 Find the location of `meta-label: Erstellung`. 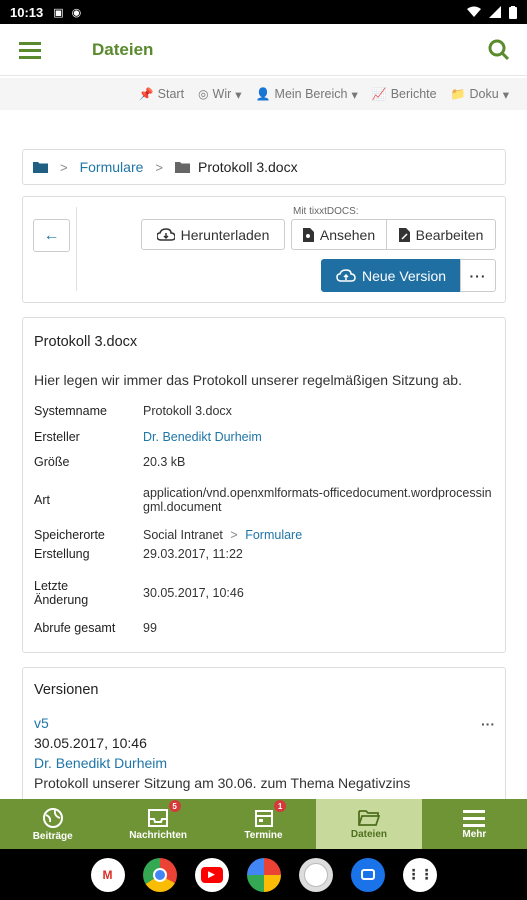

meta-label: Erstellung is located at coordinates (62, 554).